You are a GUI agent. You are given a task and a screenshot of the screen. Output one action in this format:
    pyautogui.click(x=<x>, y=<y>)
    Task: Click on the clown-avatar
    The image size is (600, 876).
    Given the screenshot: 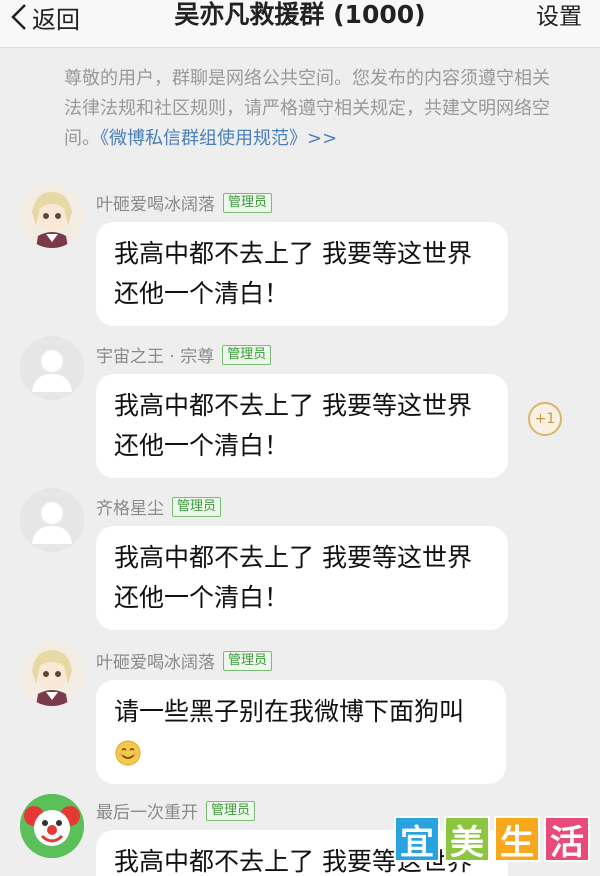 What is the action you would take?
    pyautogui.click(x=52, y=826)
    